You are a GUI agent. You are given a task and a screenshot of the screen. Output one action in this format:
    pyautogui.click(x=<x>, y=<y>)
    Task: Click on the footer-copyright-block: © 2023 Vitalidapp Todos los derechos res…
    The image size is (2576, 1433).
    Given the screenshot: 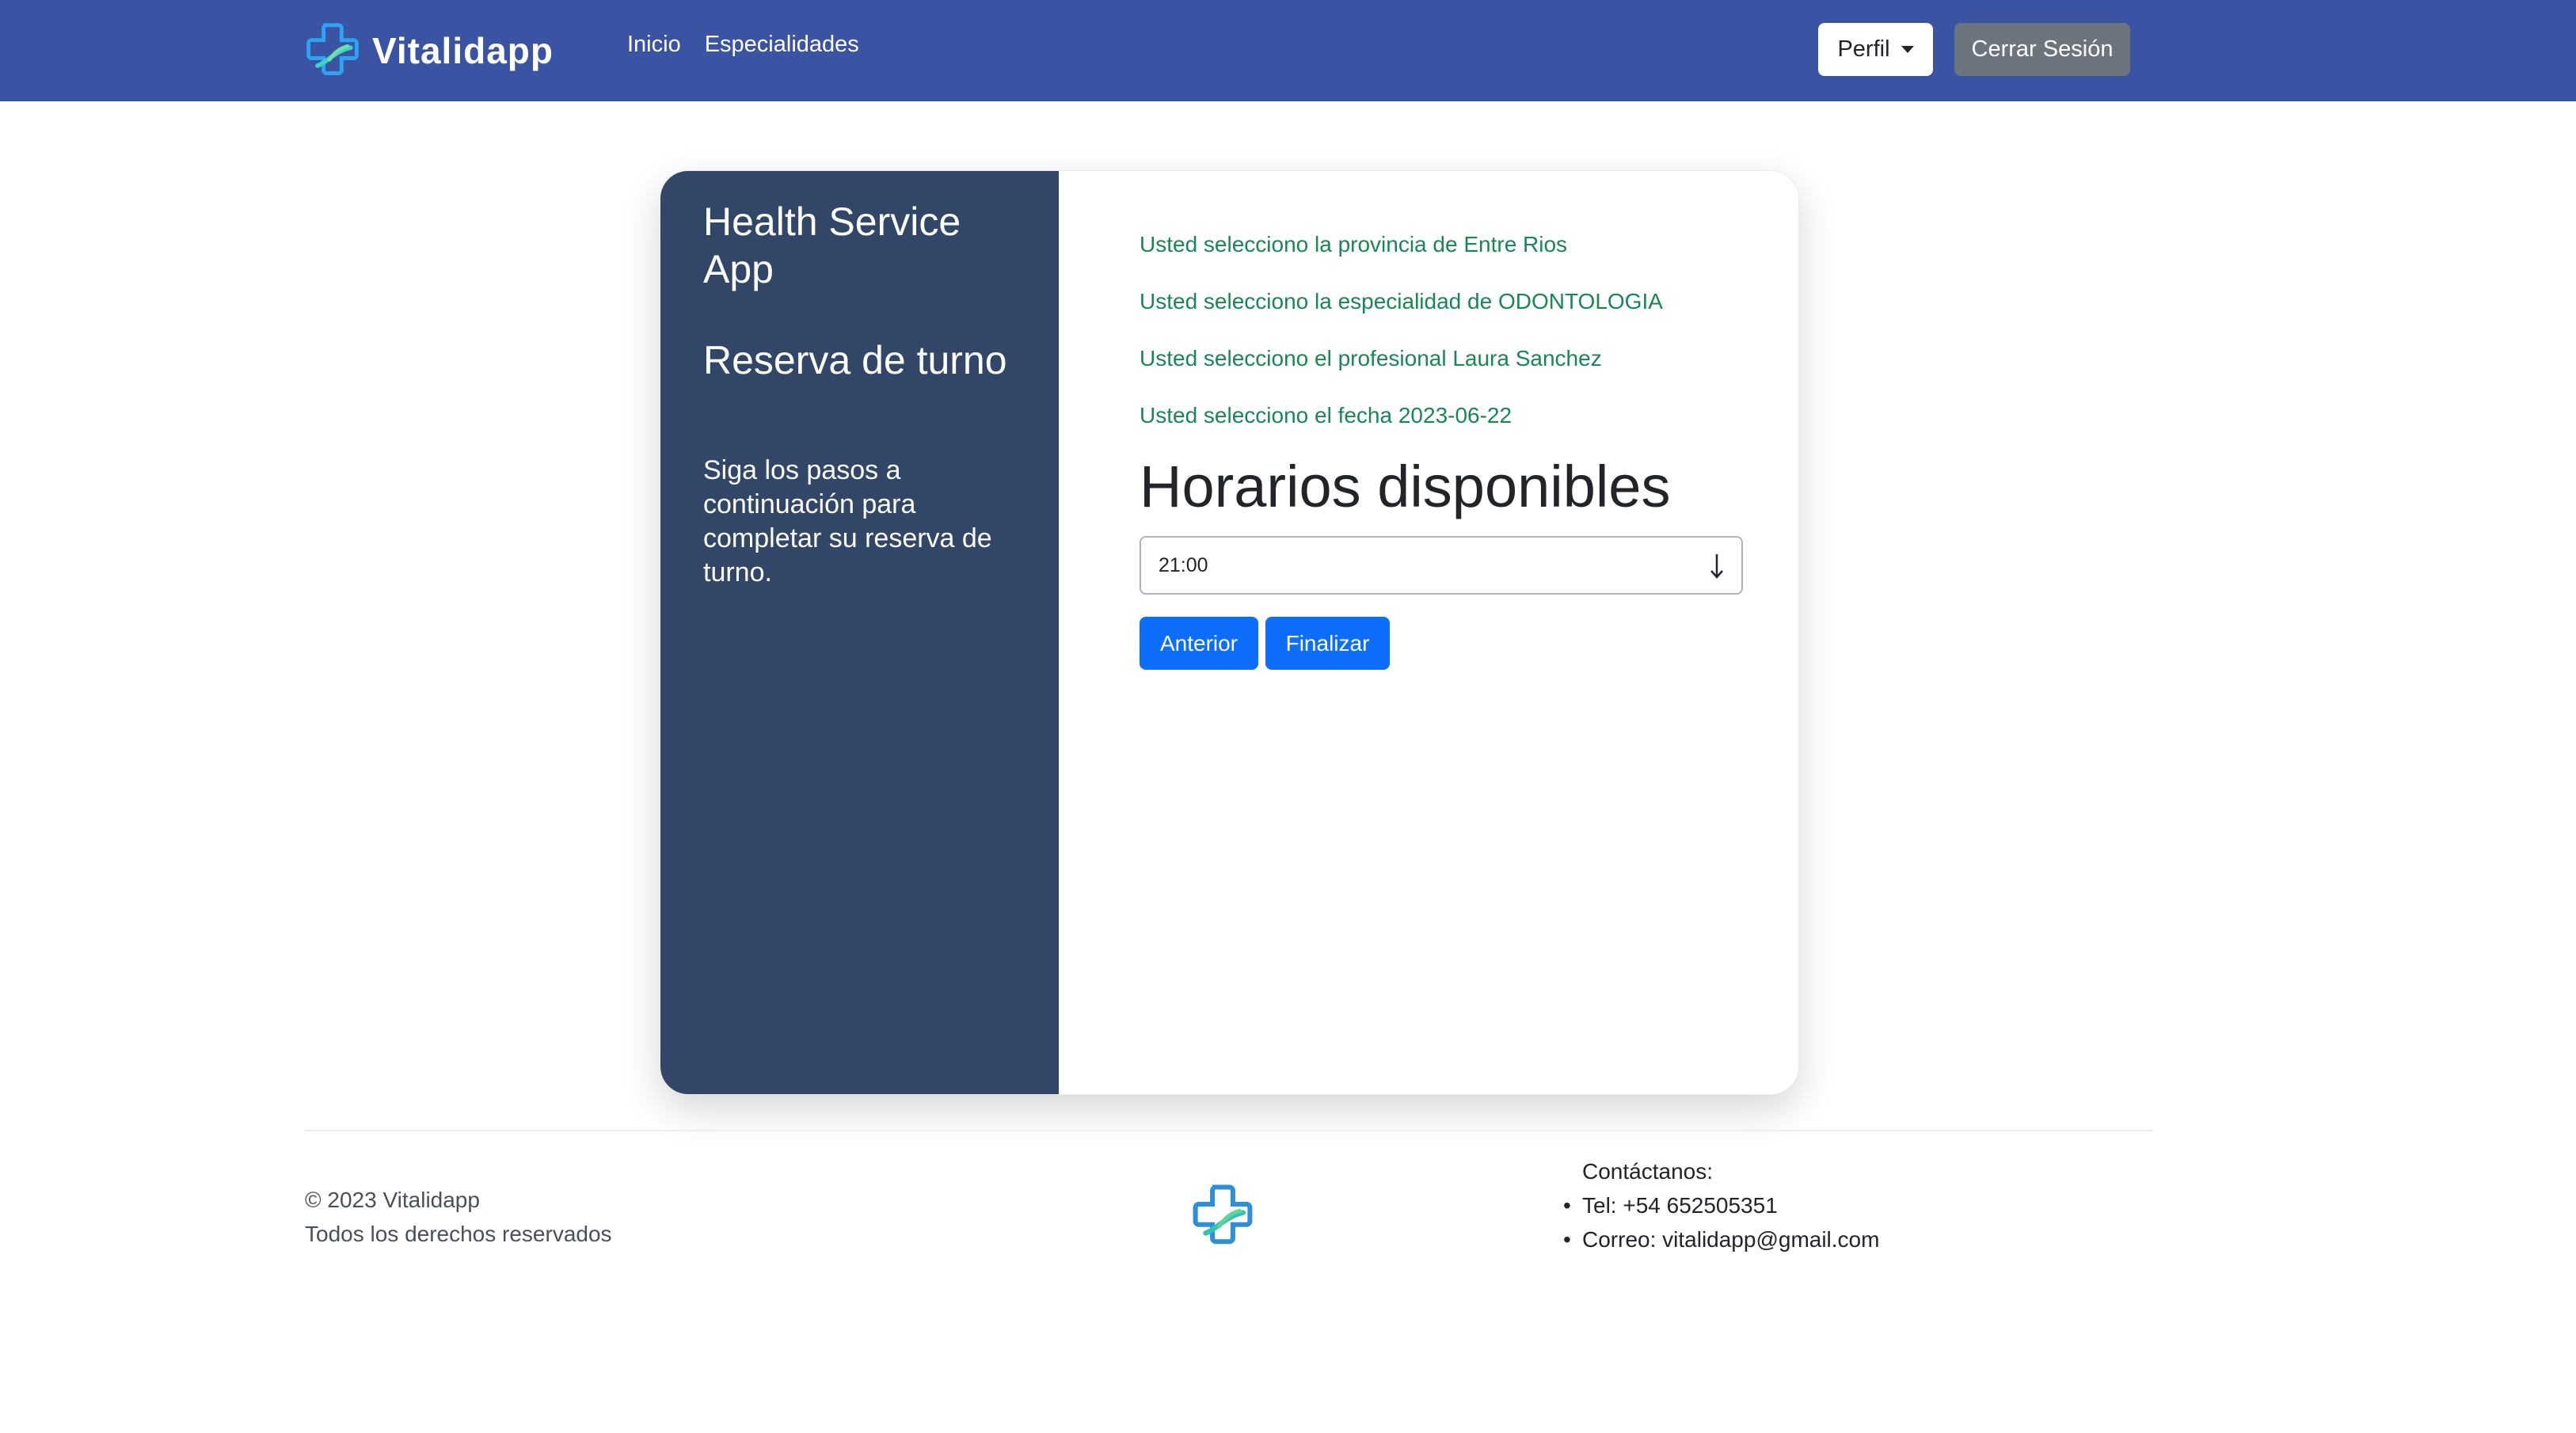 What is the action you would take?
    pyautogui.click(x=458, y=1217)
    